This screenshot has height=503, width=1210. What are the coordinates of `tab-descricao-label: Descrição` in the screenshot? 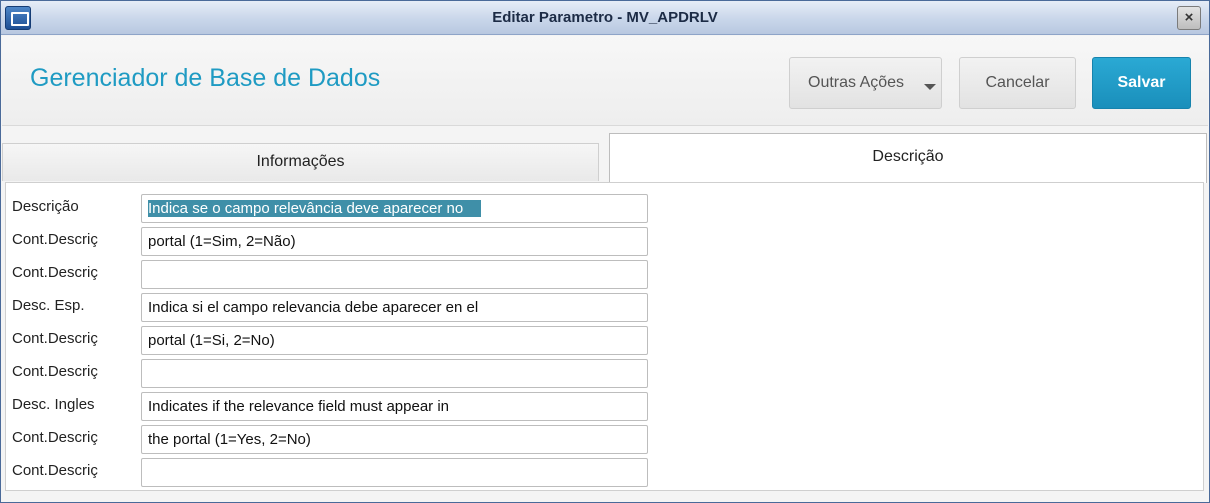 It's located at (908, 156).